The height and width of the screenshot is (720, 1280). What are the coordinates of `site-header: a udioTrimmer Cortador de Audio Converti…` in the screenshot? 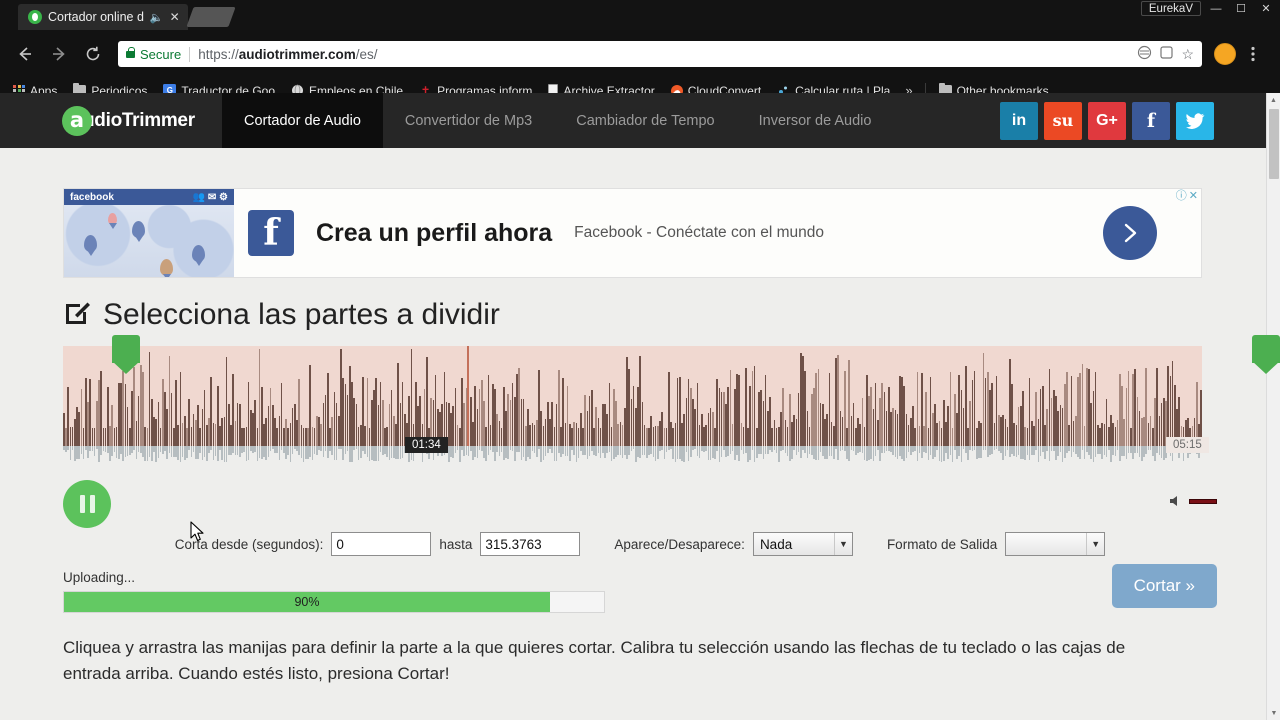 It's located at (640, 120).